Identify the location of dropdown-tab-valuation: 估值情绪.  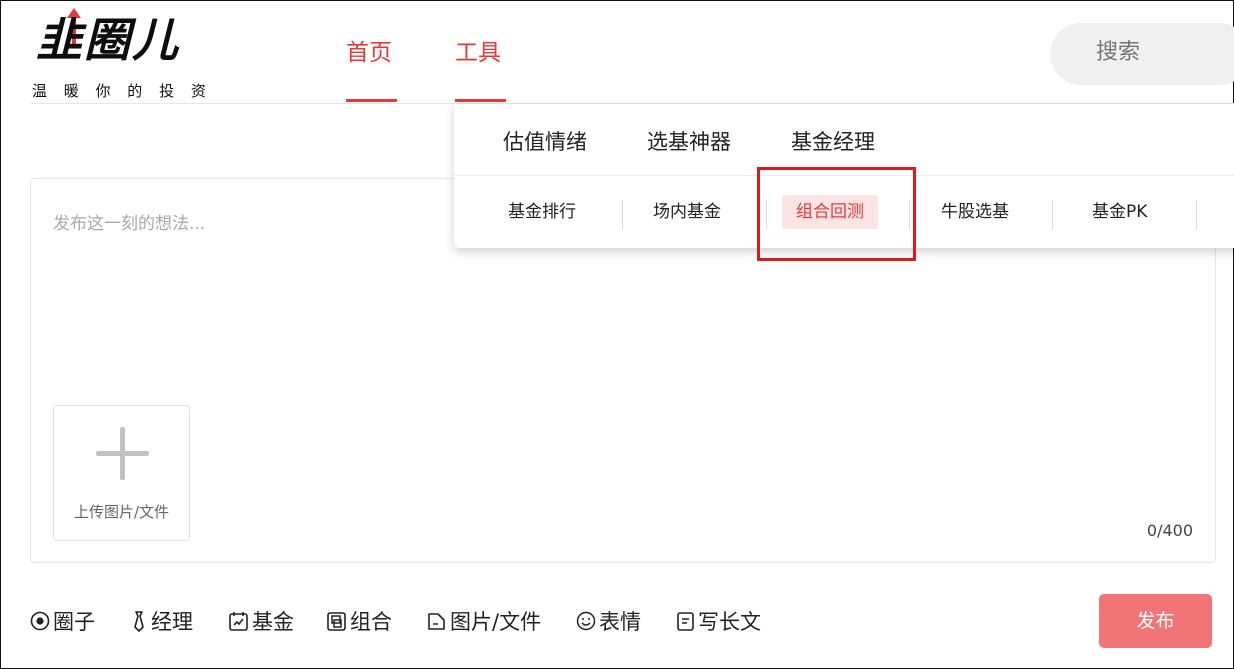
(545, 141).